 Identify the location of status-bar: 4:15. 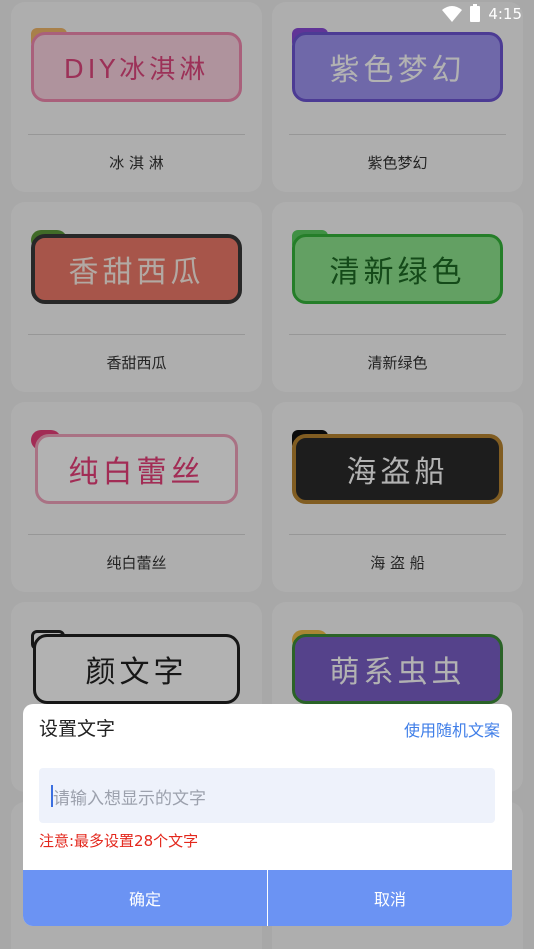
(267, 15).